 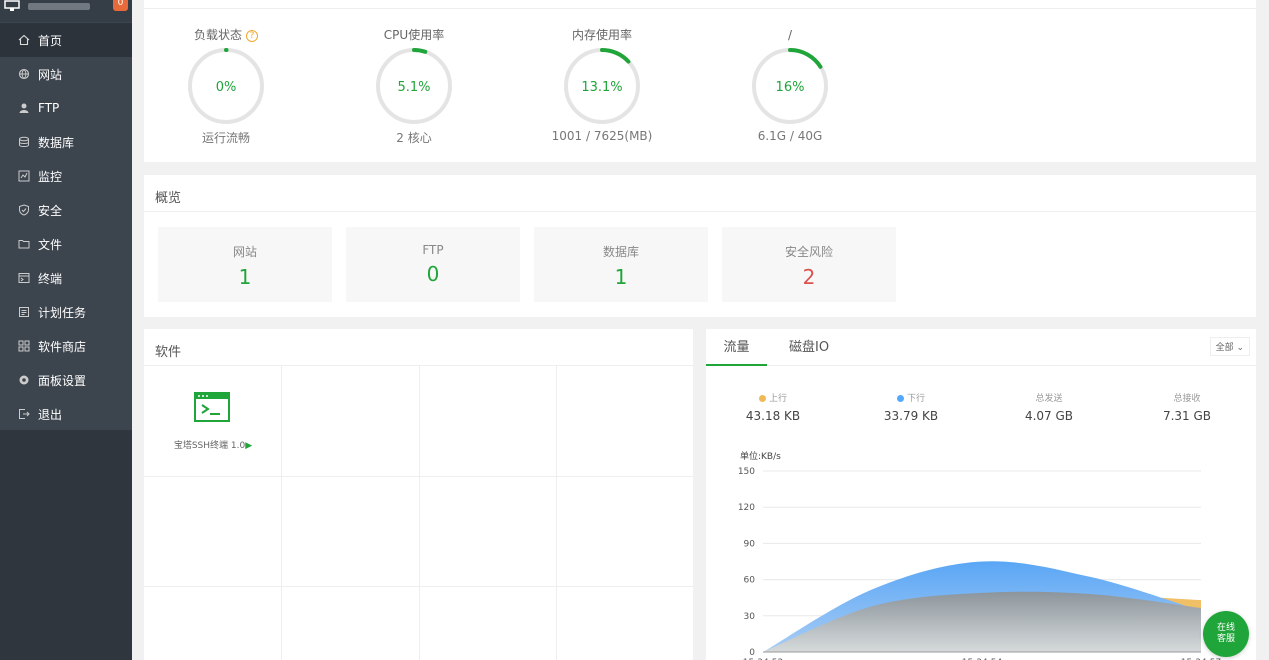 What do you see at coordinates (414, 138) in the screenshot?
I see `gauge-subtitle: 2 核心` at bounding box center [414, 138].